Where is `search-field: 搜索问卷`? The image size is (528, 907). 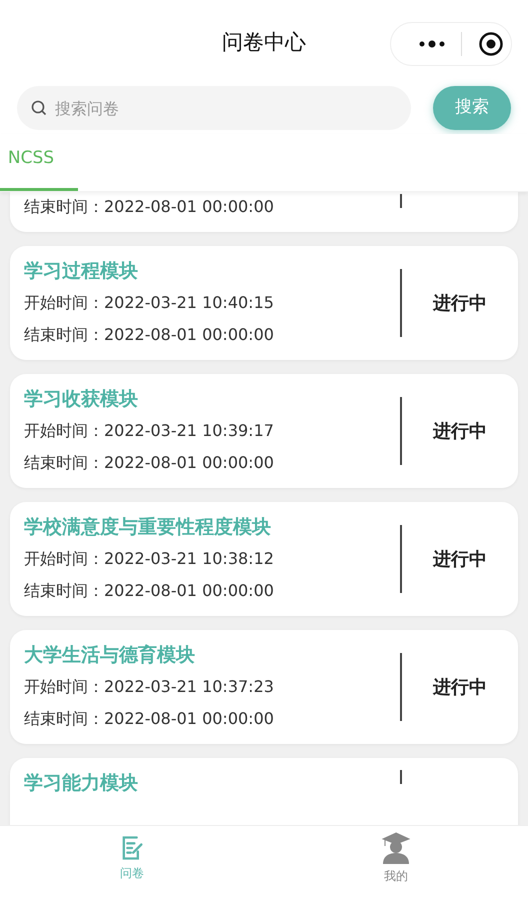 search-field: 搜索问卷 is located at coordinates (214, 108).